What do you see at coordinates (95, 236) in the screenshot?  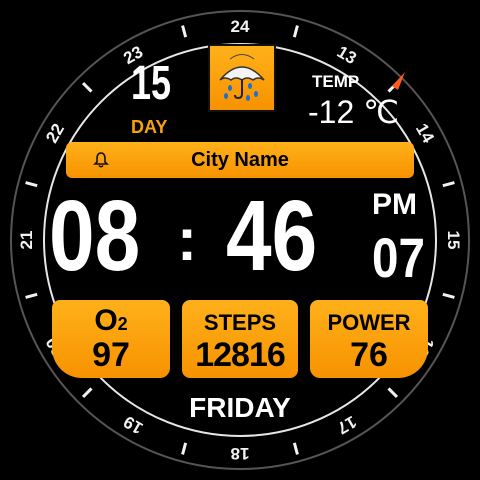 I see `time-hours: 08` at bounding box center [95, 236].